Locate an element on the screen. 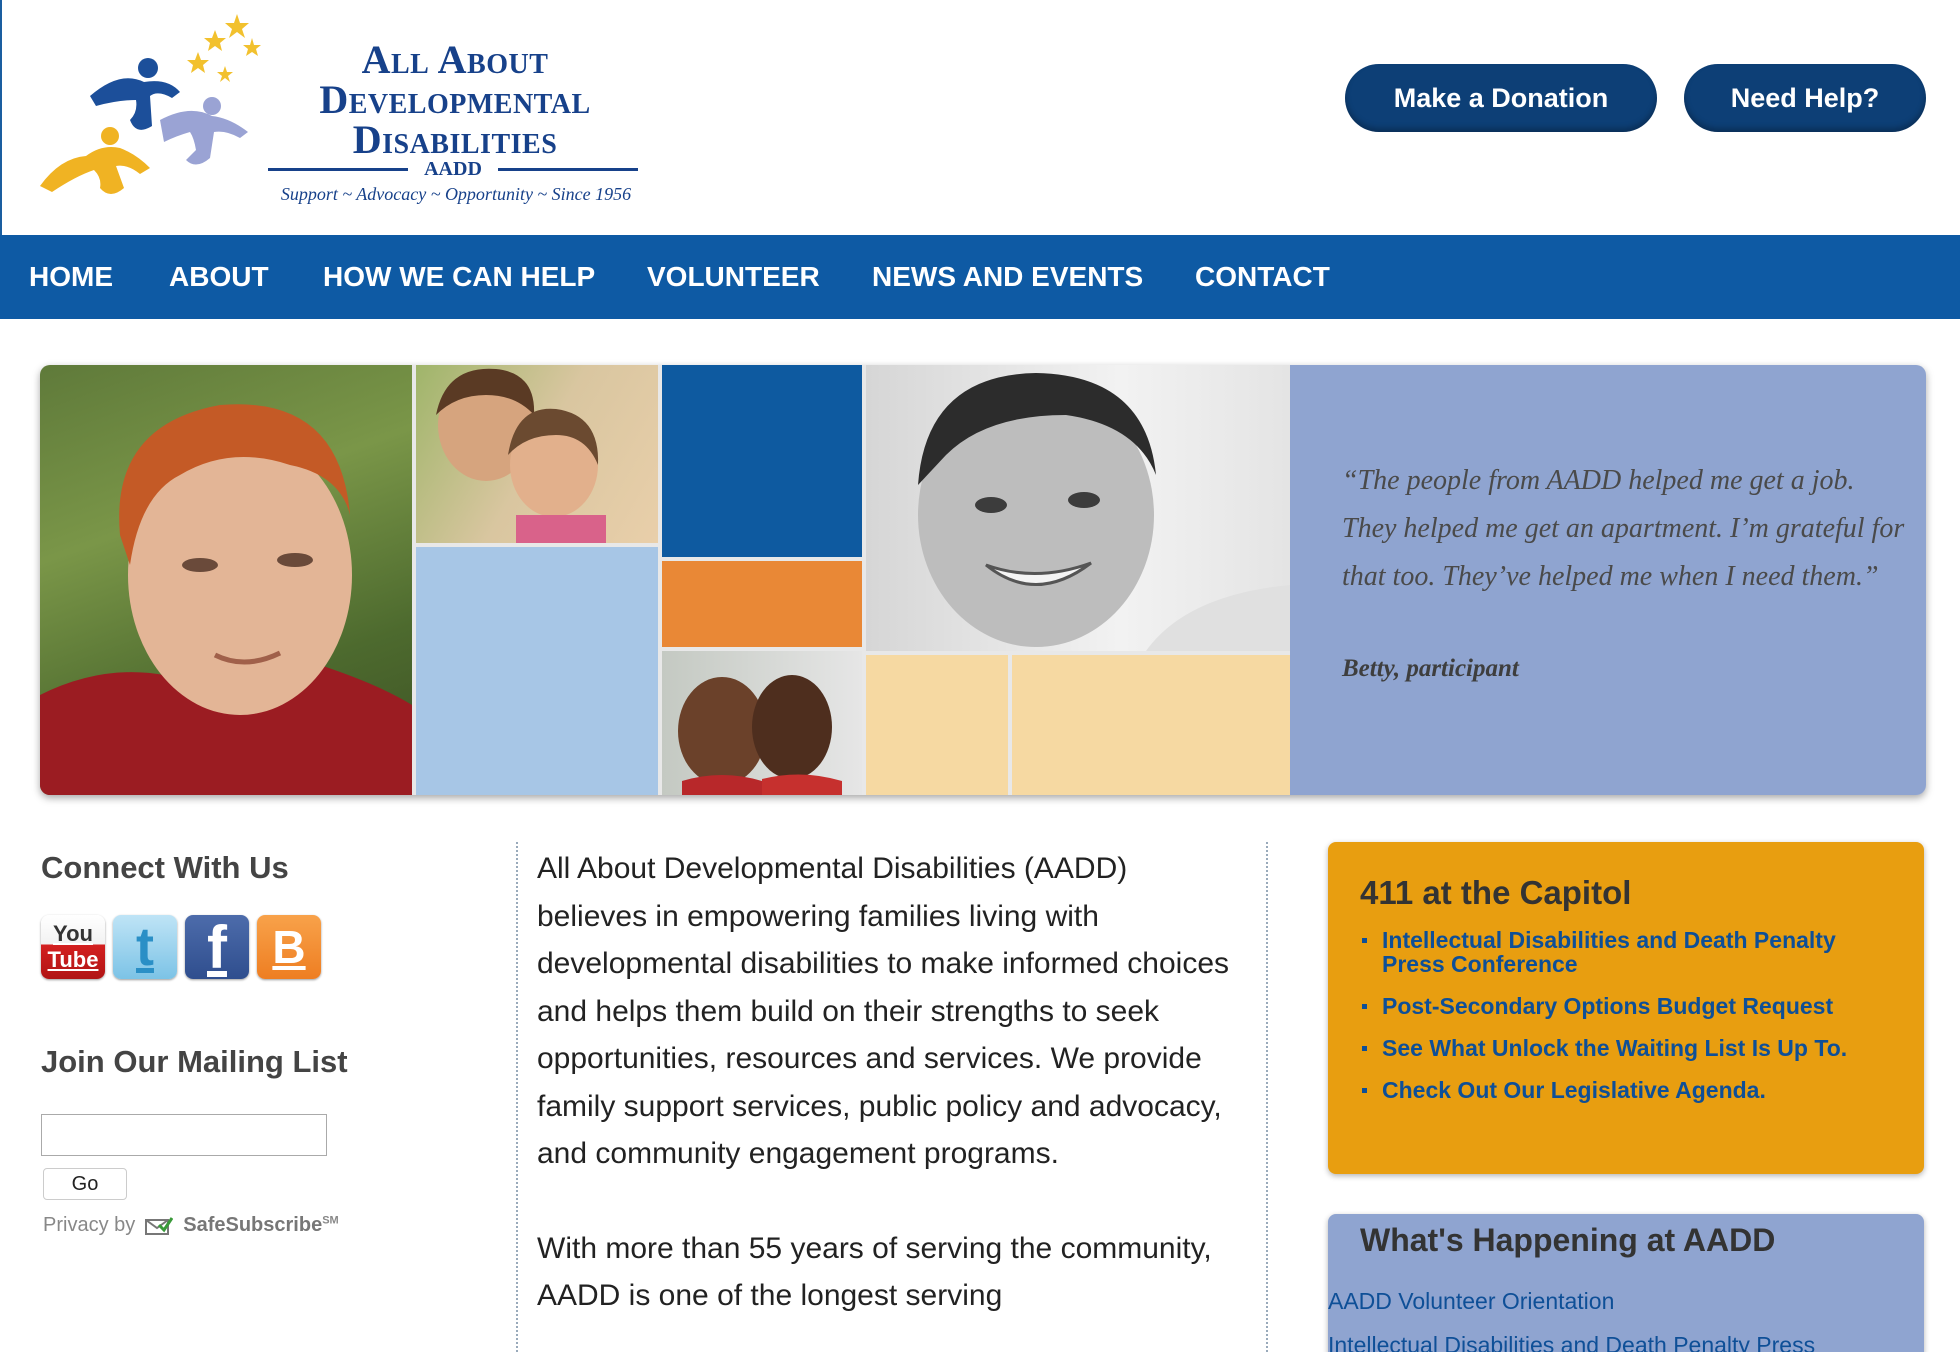 The image size is (1960, 1352). logo-figures-icon is located at coordinates (150, 104).